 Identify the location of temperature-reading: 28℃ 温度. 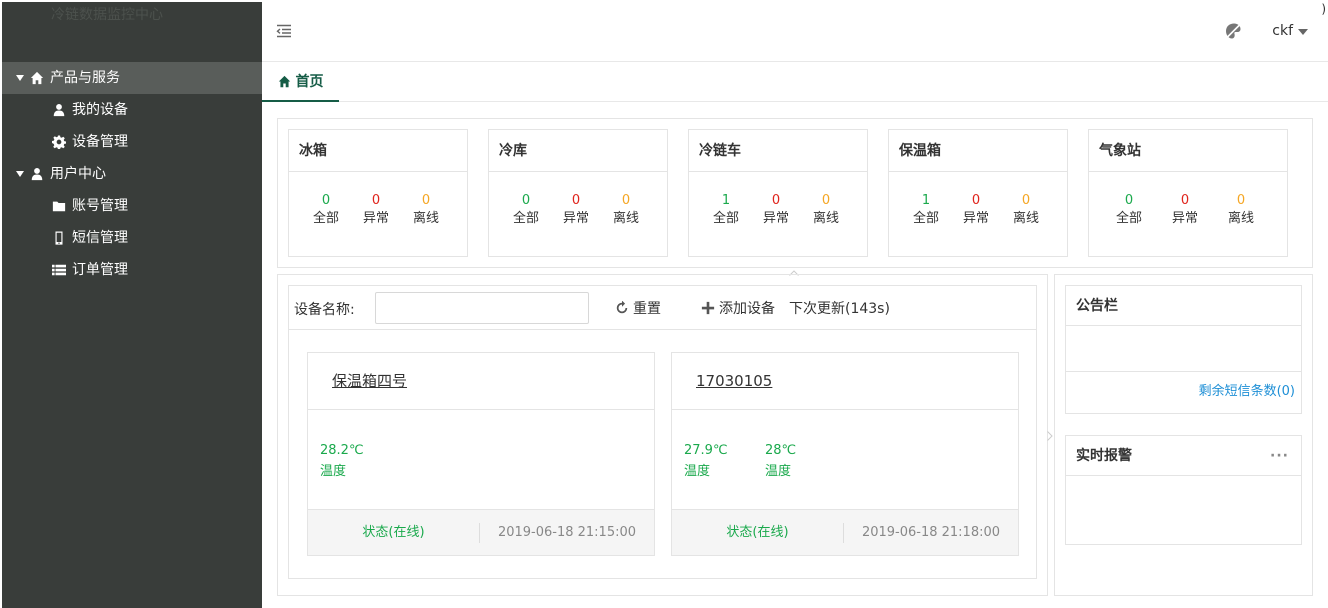
(780, 461).